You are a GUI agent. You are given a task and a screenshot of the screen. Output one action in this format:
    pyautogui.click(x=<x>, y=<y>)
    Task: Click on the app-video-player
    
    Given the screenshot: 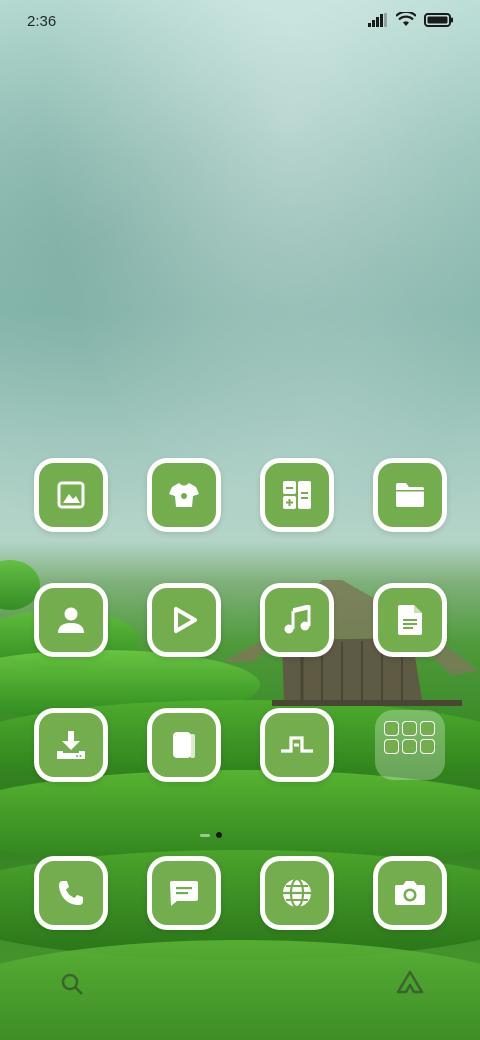 What is the action you would take?
    pyautogui.click(x=184, y=620)
    